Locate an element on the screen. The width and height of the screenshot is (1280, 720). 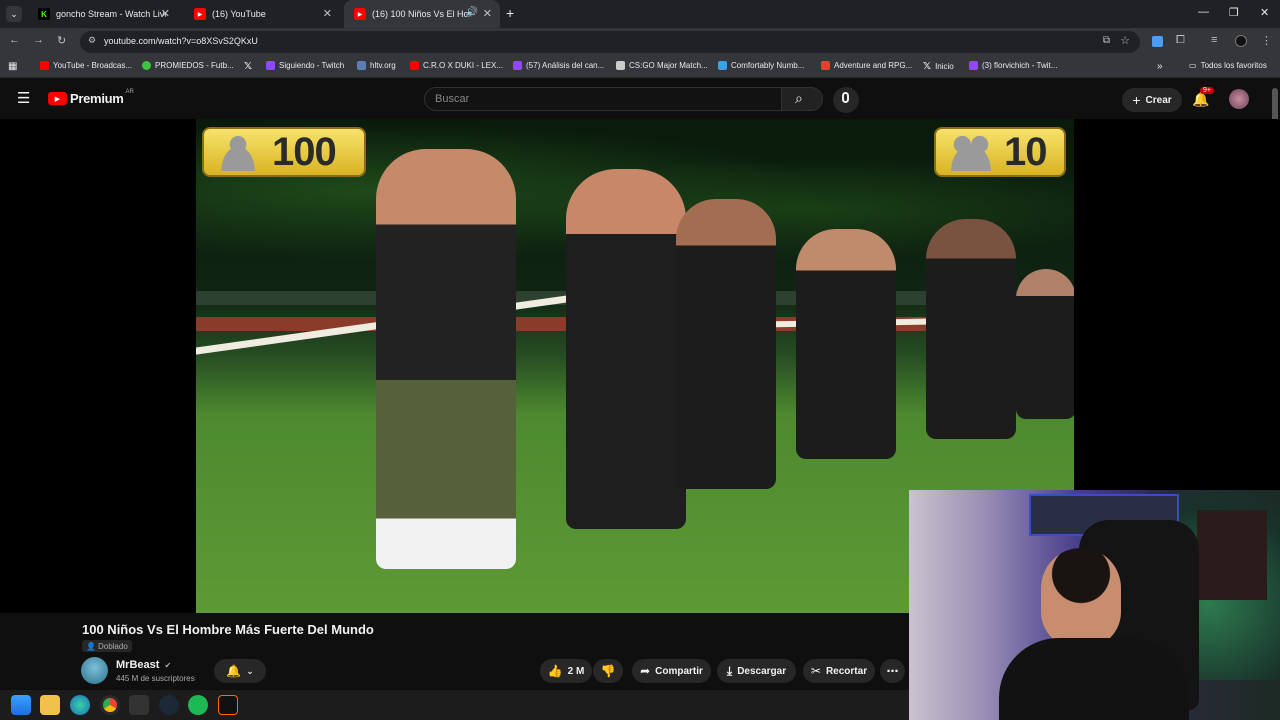
game-icon is located at coordinates (825, 65).